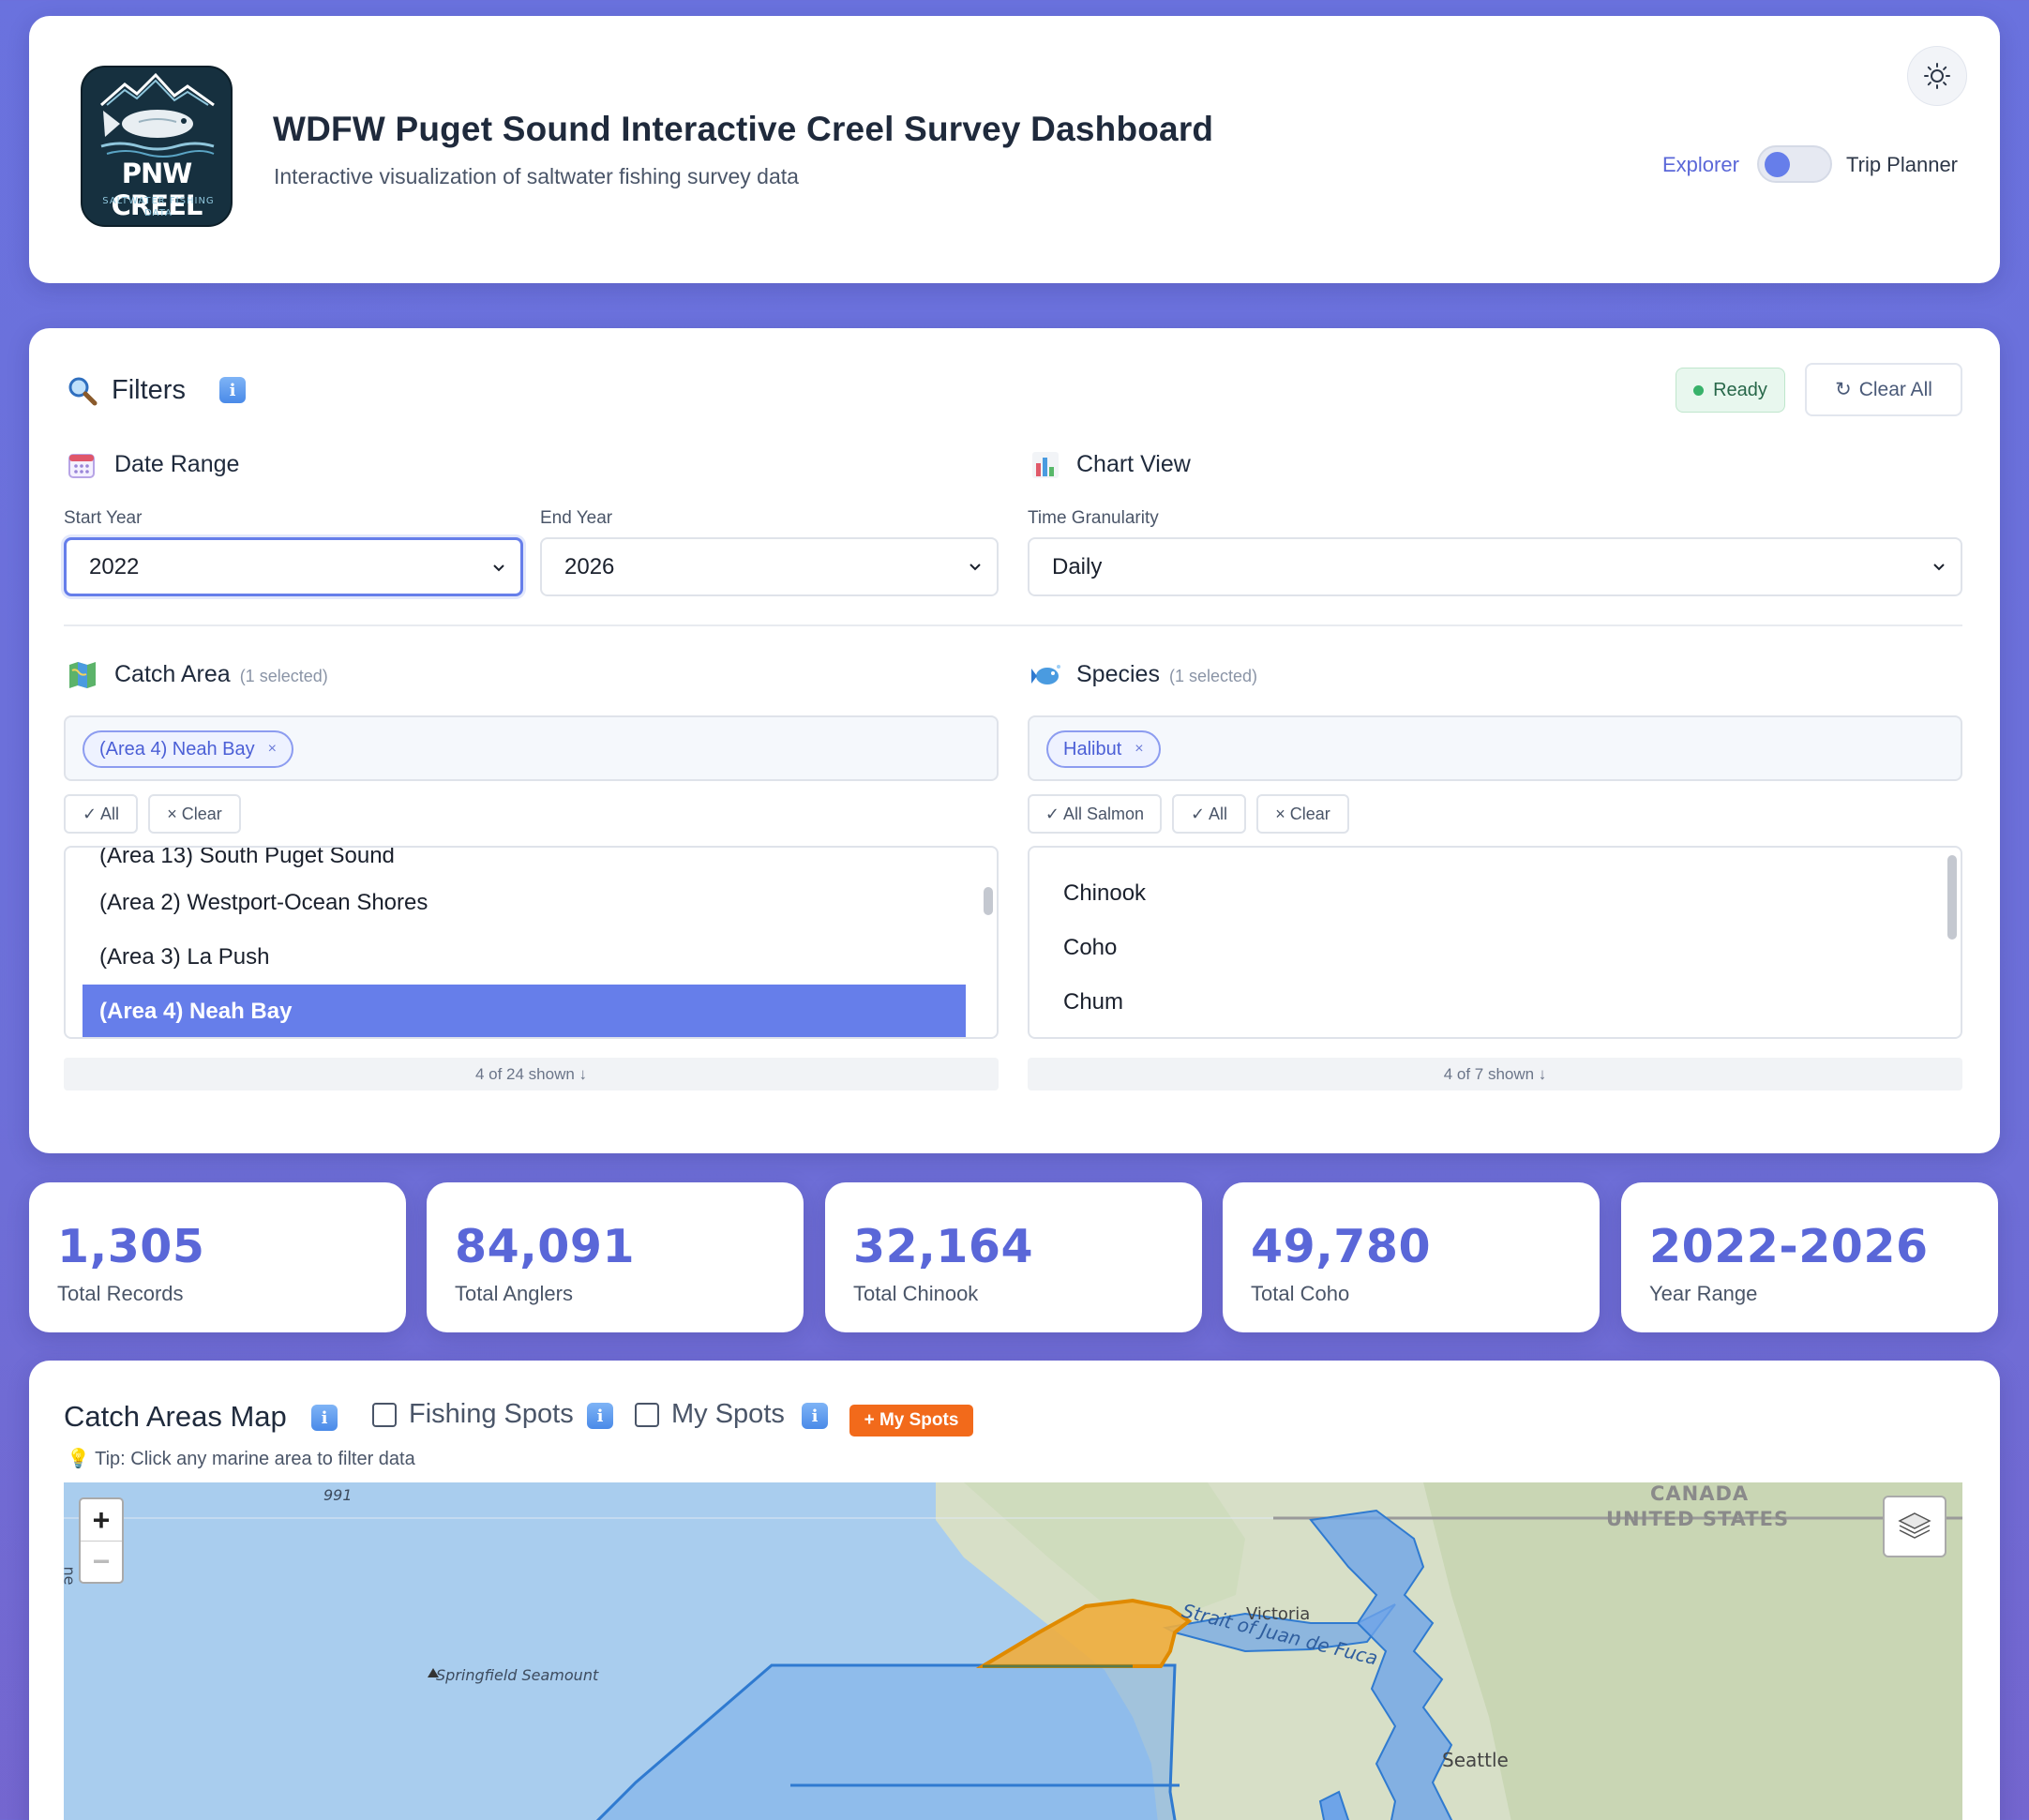 The image size is (2029, 1820). Describe the element at coordinates (576, 518) in the screenshot. I see `end-year-label: End Year` at that location.